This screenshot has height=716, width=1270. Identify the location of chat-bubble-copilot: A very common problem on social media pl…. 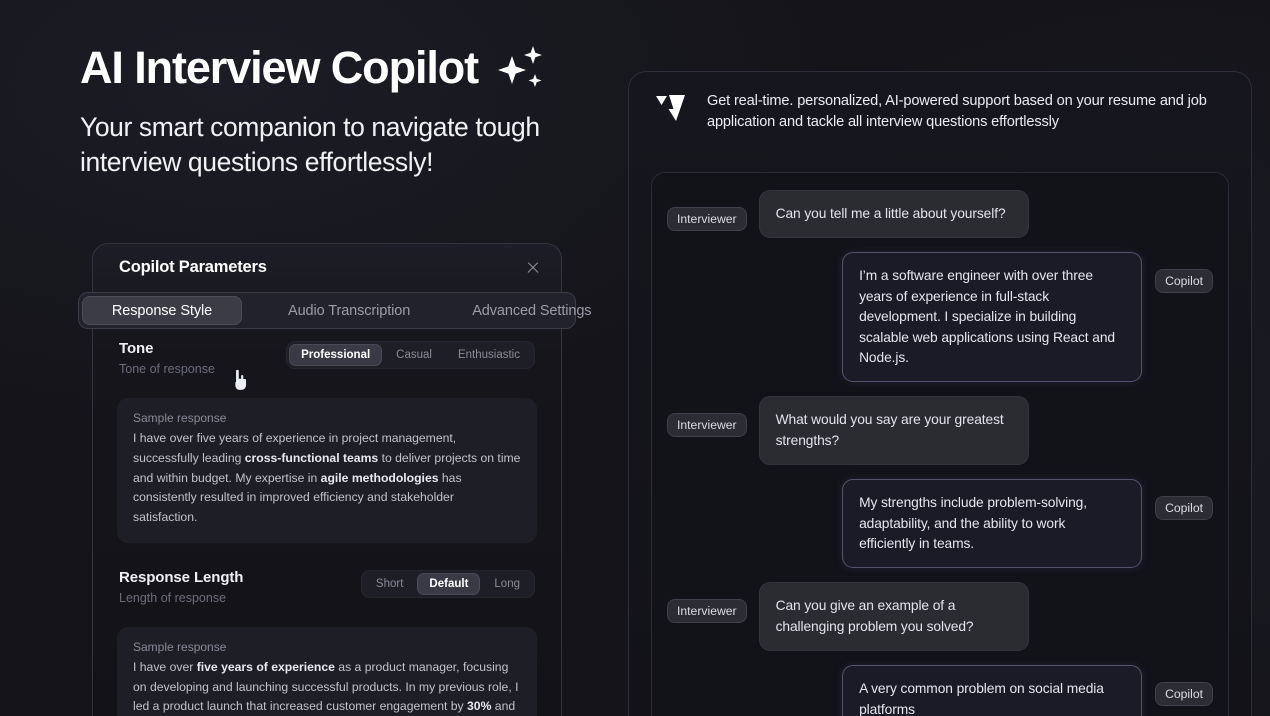
(992, 690).